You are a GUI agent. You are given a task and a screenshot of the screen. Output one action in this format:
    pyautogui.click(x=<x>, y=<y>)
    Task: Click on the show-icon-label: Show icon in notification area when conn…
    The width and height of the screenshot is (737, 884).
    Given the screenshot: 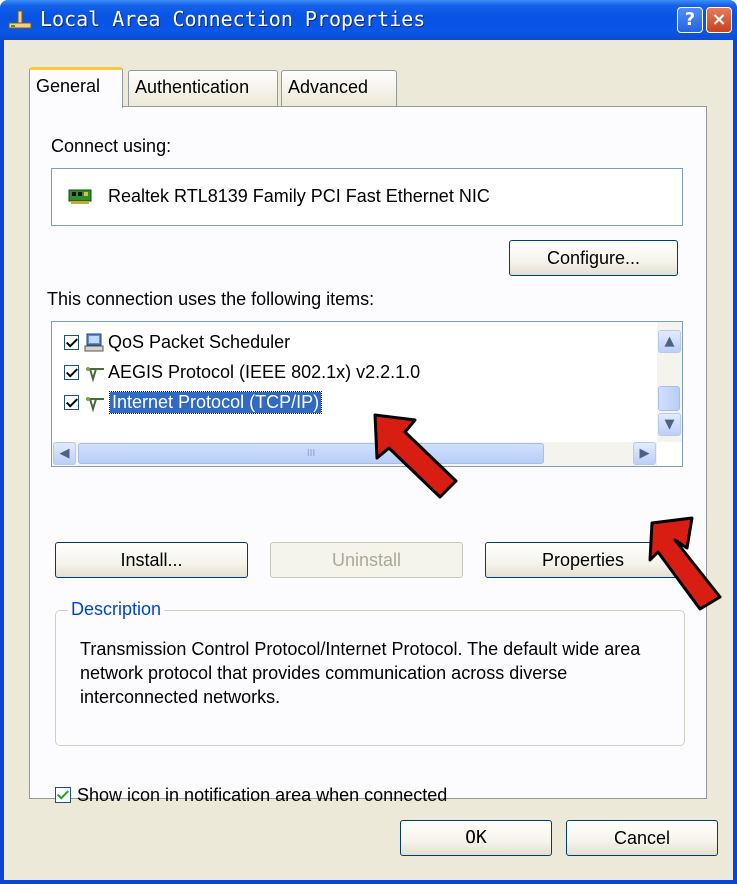 What is the action you would take?
    pyautogui.click(x=262, y=795)
    